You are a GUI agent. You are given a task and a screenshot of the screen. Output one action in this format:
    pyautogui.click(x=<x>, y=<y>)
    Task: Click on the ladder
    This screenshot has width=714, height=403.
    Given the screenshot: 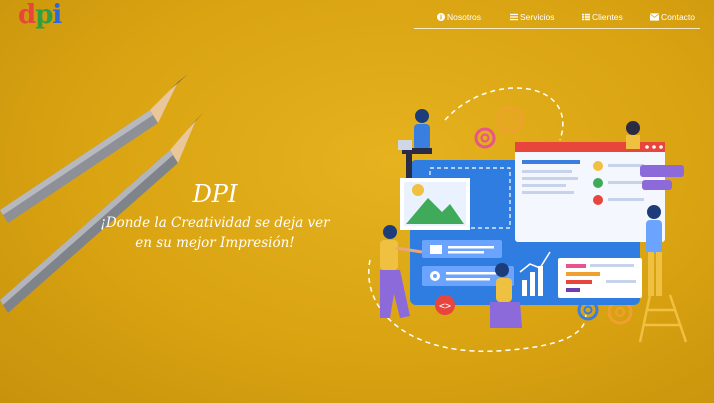 What is the action you would take?
    pyautogui.click(x=663, y=318)
    